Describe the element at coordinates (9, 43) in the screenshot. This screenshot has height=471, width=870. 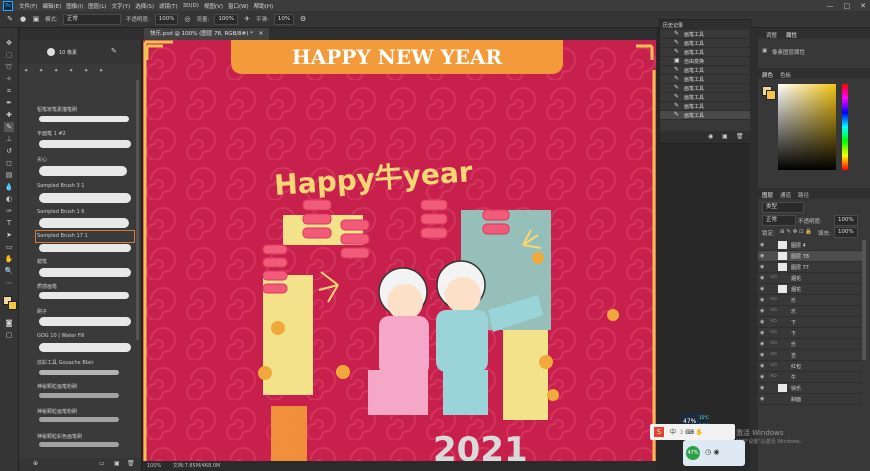
I see `move-tool-icon: ✥` at that location.